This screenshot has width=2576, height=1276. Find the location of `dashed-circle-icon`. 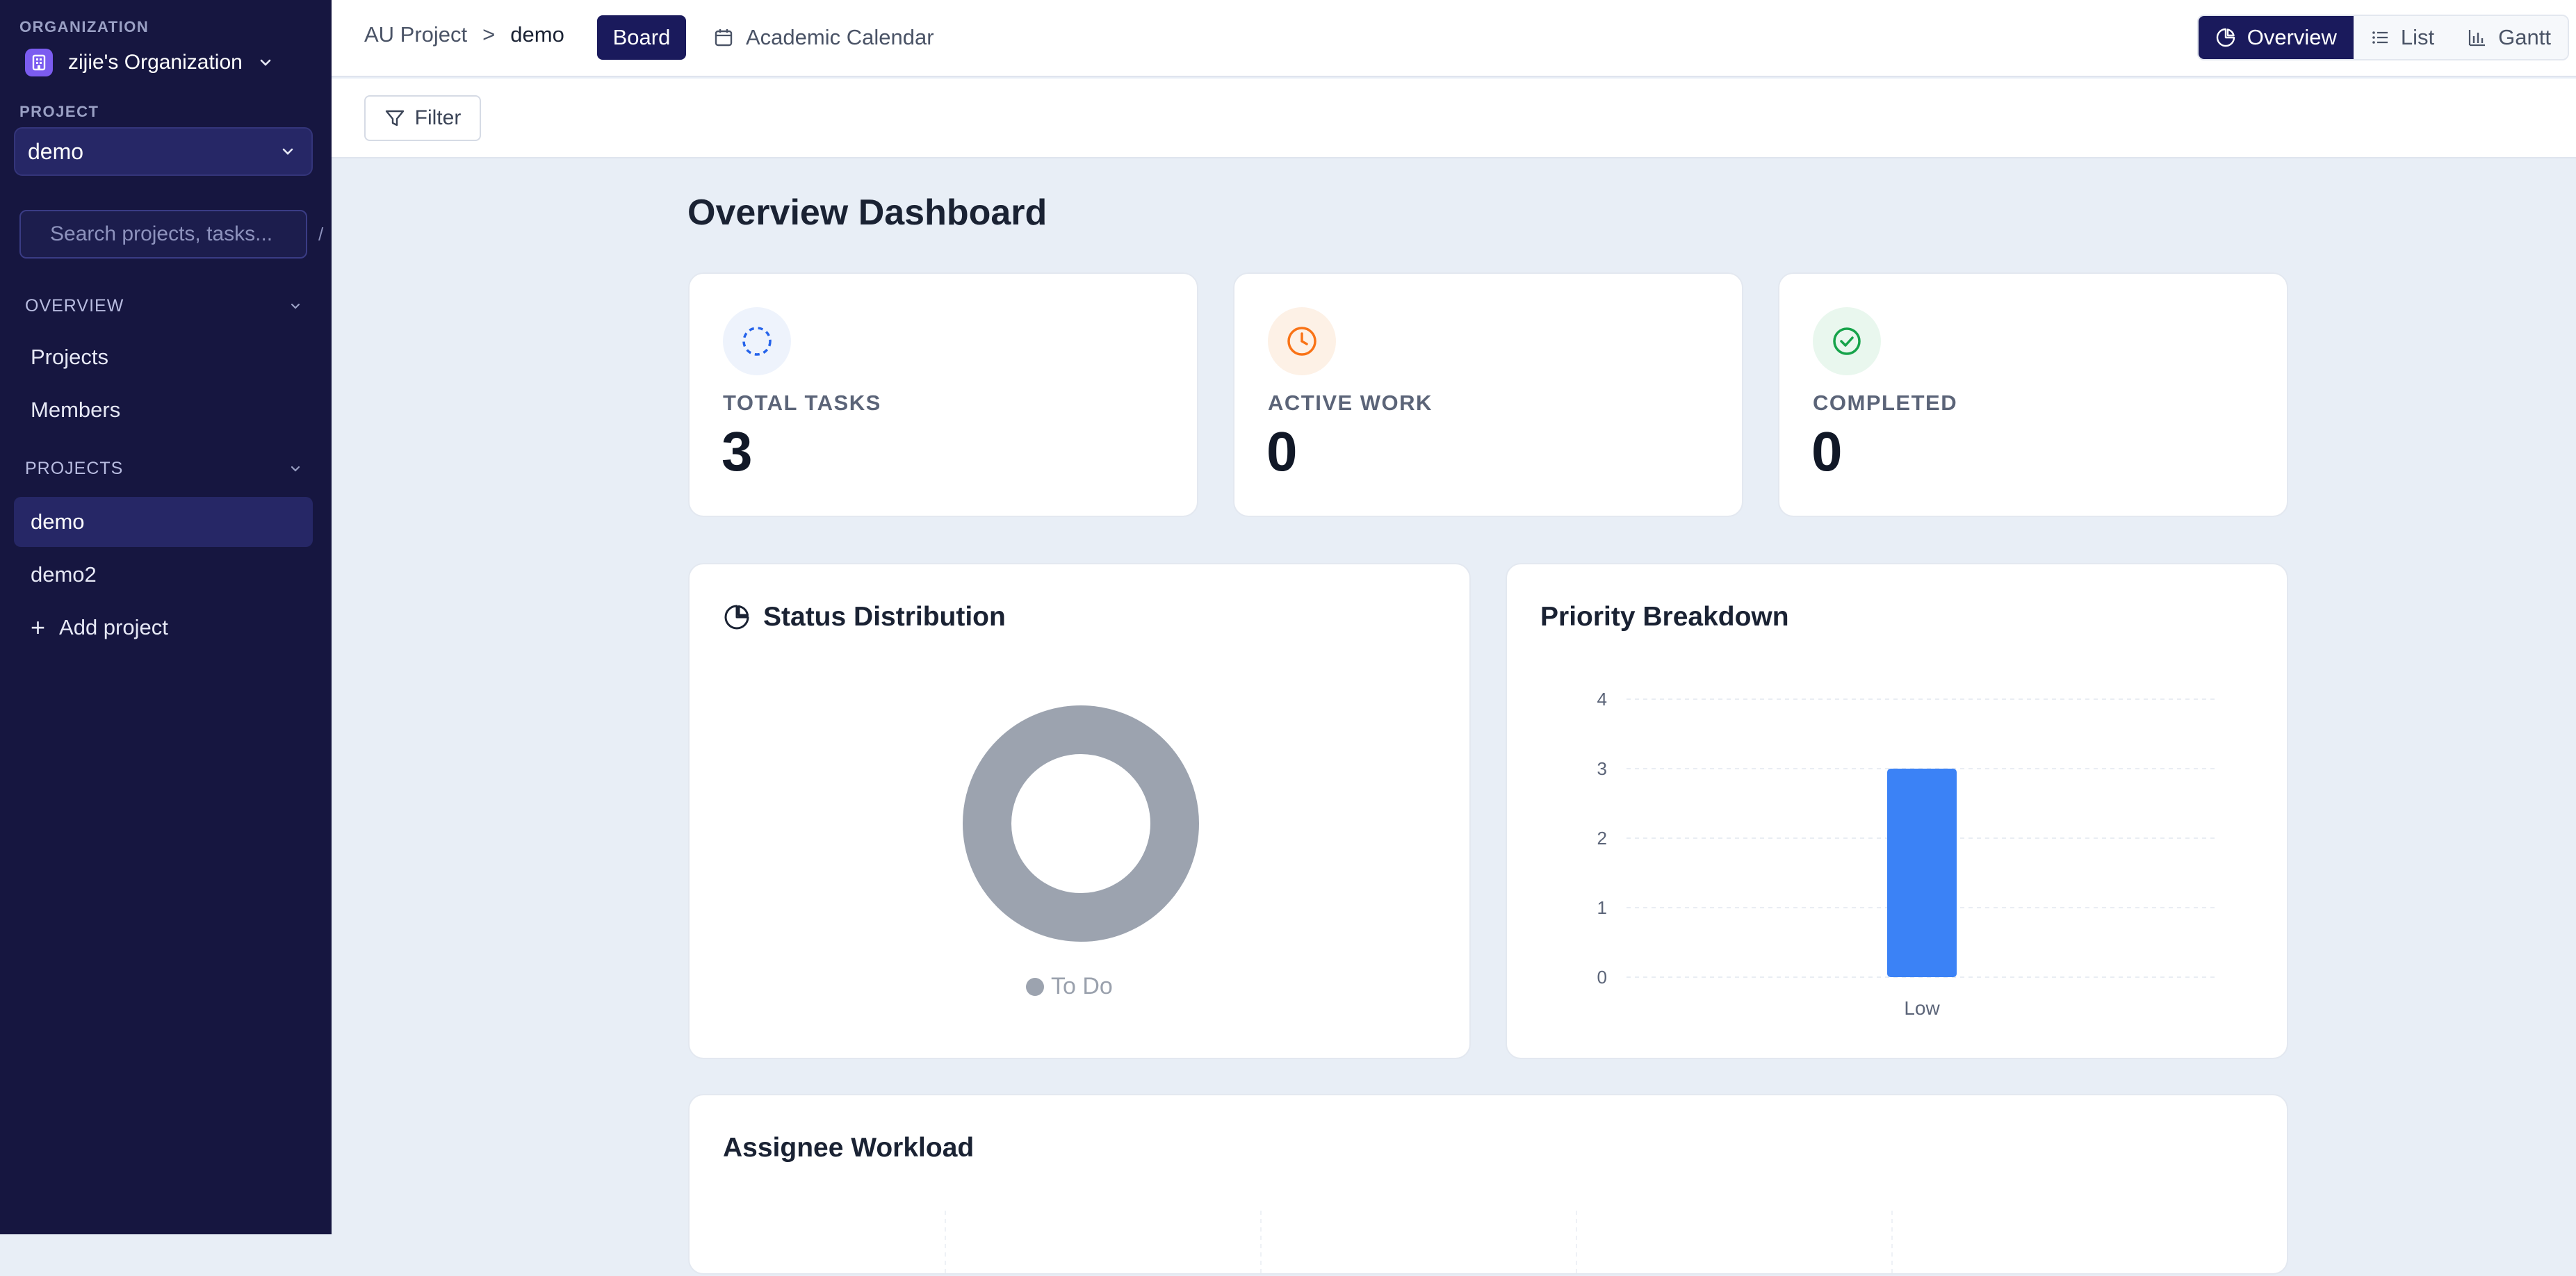

dashed-circle-icon is located at coordinates (757, 341).